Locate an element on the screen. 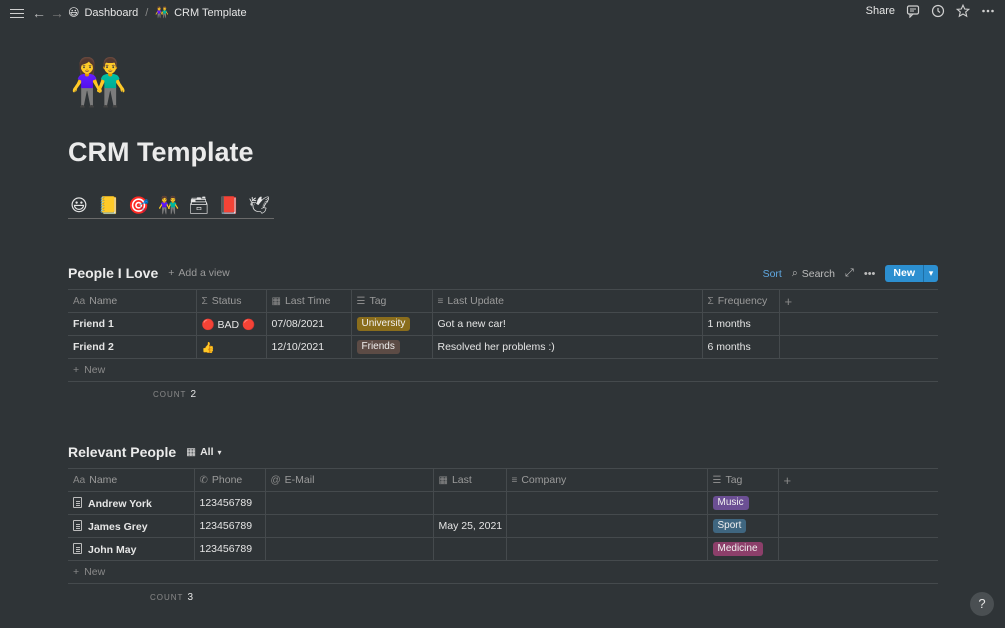 The height and width of the screenshot is (628, 1005). add-view-button: + Add a view is located at coordinates (199, 273).